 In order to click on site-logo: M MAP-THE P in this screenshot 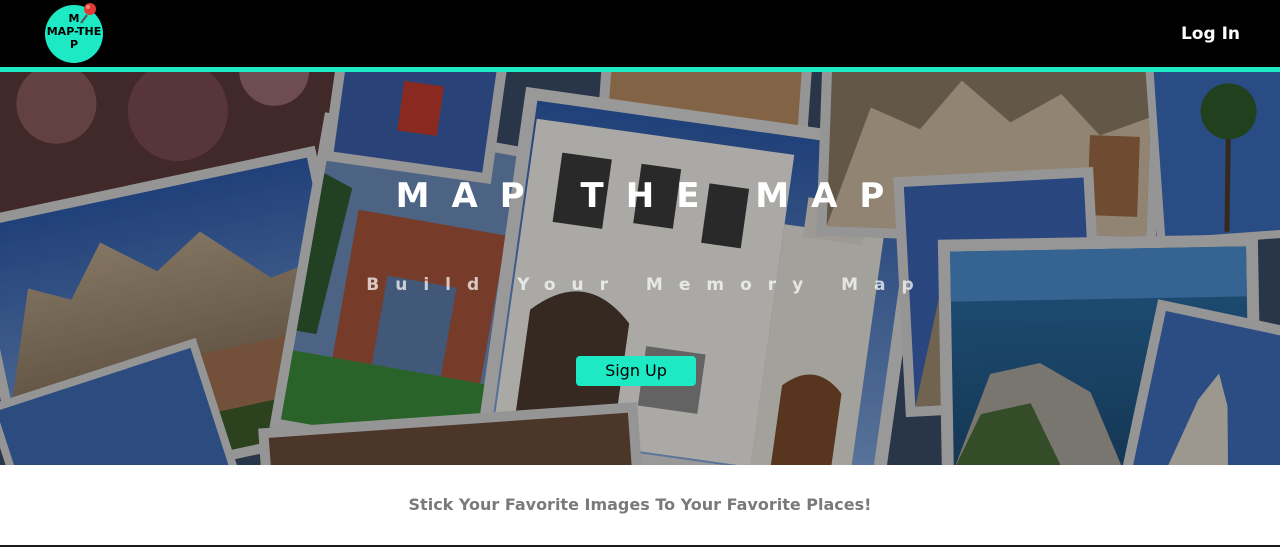, I will do `click(74, 33)`.